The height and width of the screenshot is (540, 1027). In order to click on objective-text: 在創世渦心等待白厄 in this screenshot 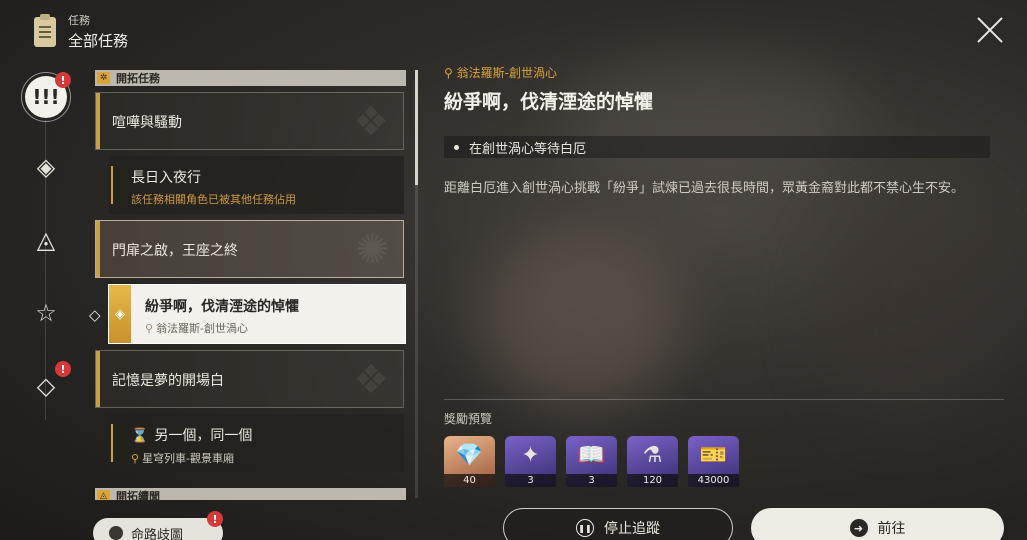, I will do `click(528, 149)`.